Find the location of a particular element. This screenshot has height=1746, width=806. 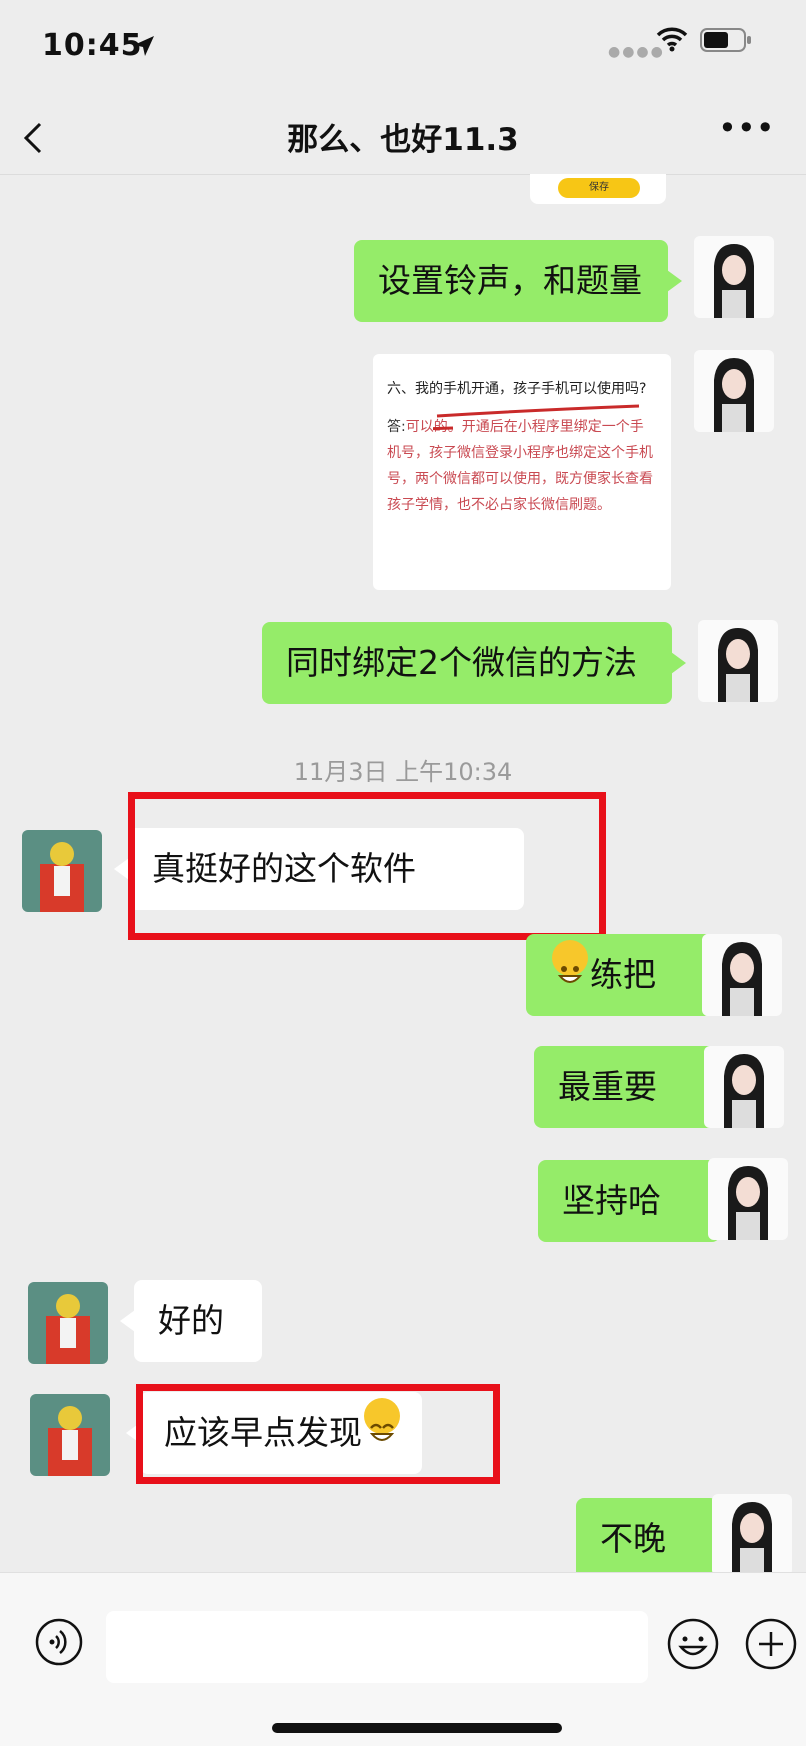

chat-title: 那么、也好11.3 is located at coordinates (403, 140).